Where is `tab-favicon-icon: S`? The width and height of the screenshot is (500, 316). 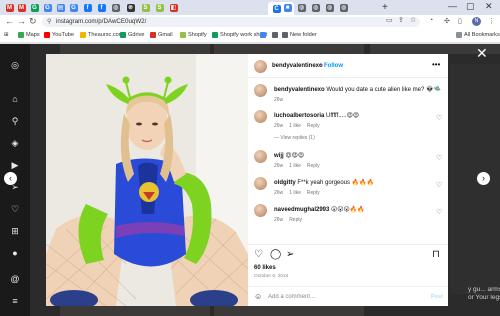
tab-favicon-icon: S is located at coordinates (159, 8).